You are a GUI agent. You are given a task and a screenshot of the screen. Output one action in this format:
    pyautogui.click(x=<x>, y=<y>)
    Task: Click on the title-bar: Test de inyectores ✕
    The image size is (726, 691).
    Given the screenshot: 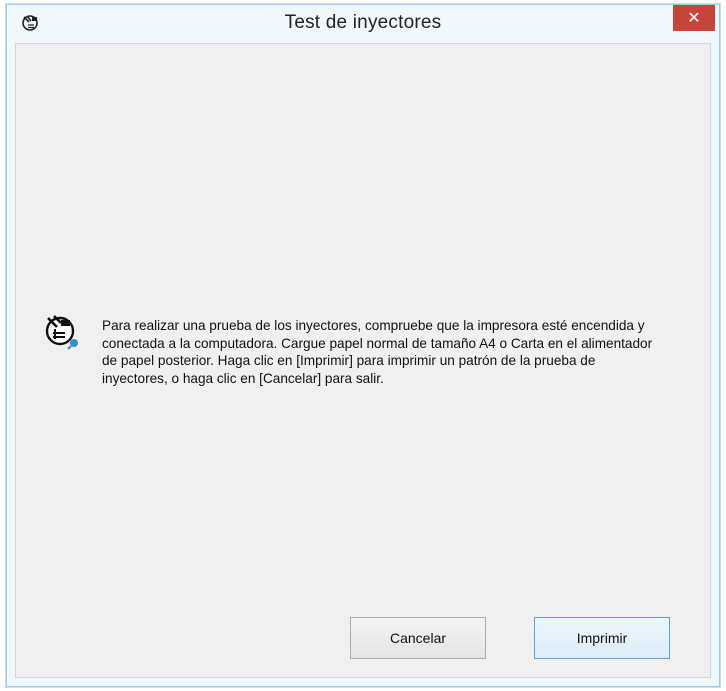 What is the action you would take?
    pyautogui.click(x=363, y=23)
    